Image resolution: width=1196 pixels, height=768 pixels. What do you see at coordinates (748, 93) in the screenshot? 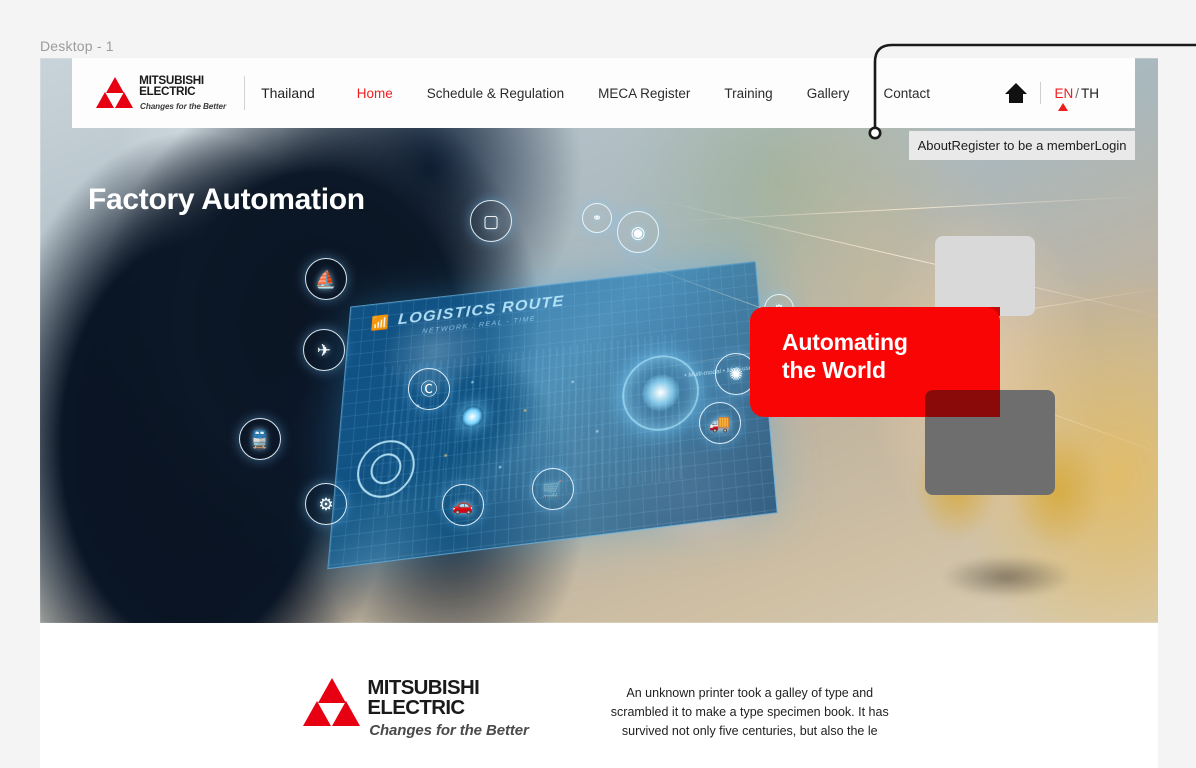
I see `nav-item-training: Training` at bounding box center [748, 93].